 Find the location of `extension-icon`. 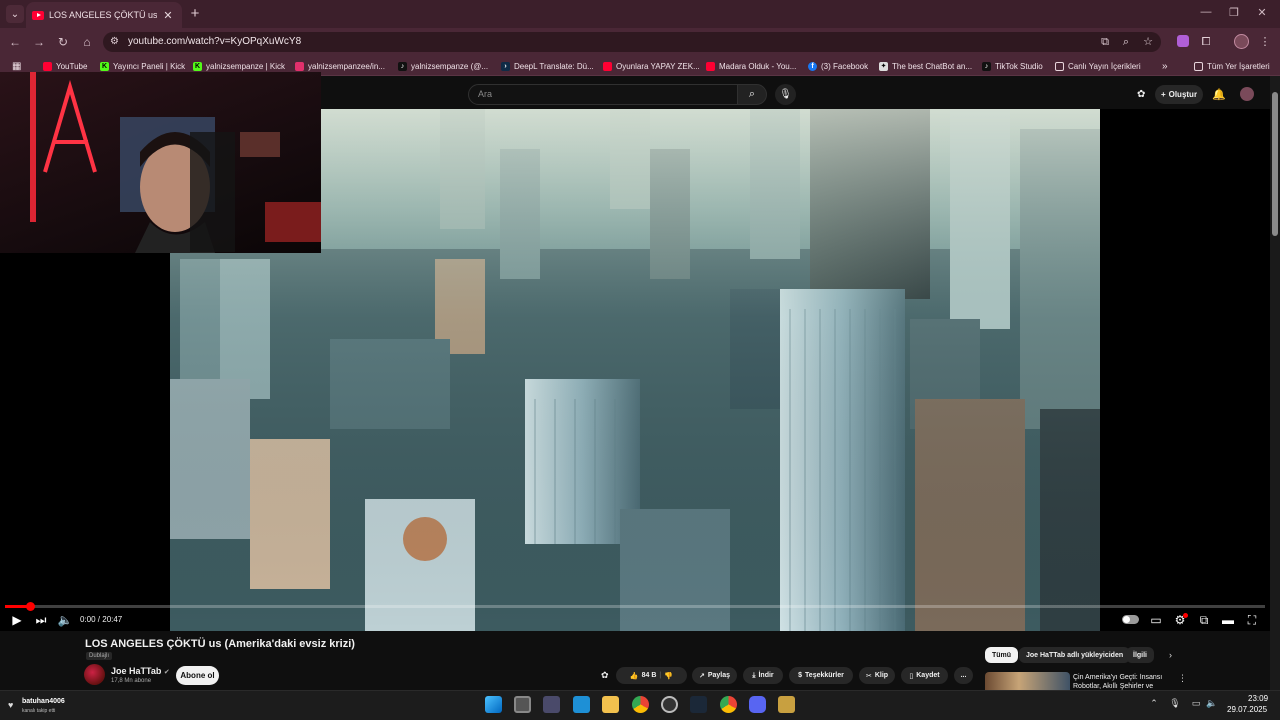

extension-icon is located at coordinates (1183, 41).